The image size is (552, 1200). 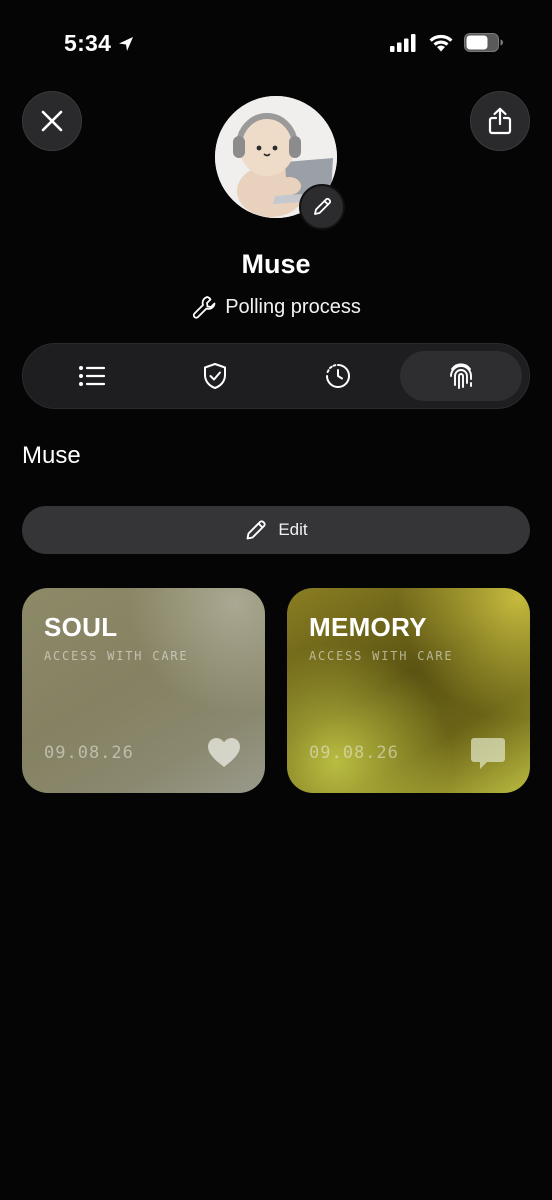 I want to click on profile-name: Muse, so click(x=276, y=264).